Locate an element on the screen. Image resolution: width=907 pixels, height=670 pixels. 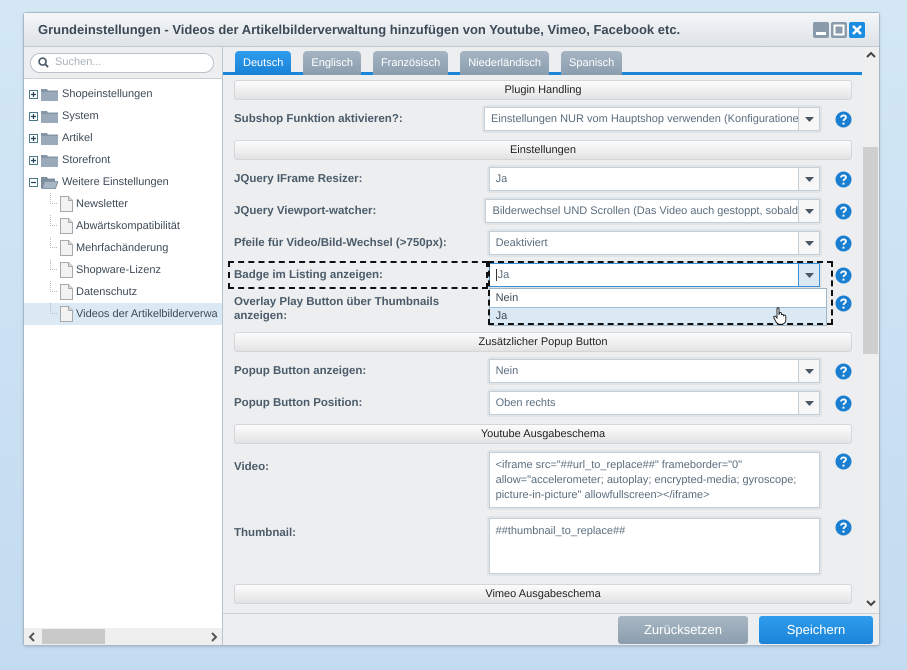
search-icon is located at coordinates (43, 62).